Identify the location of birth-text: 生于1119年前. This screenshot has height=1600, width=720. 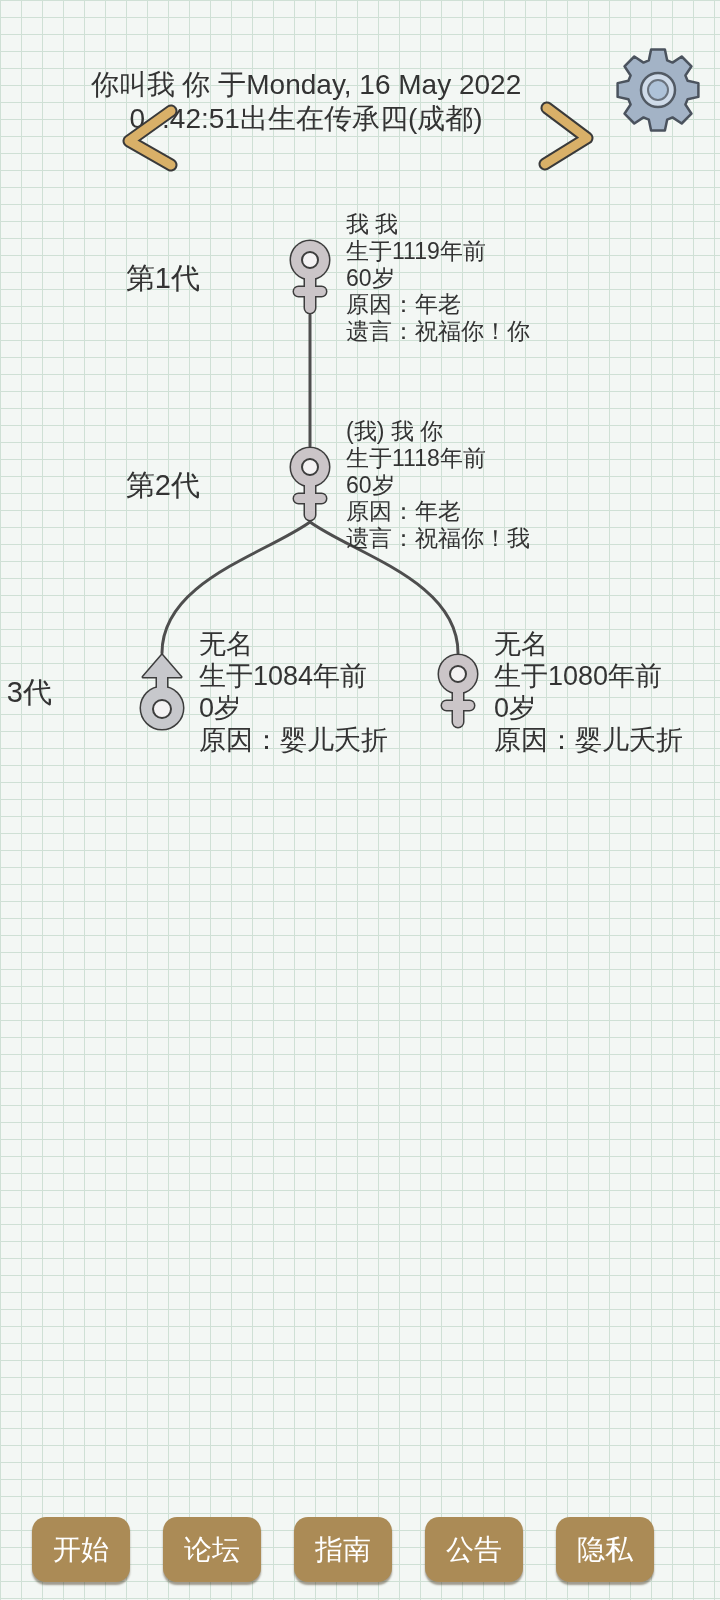
(416, 251).